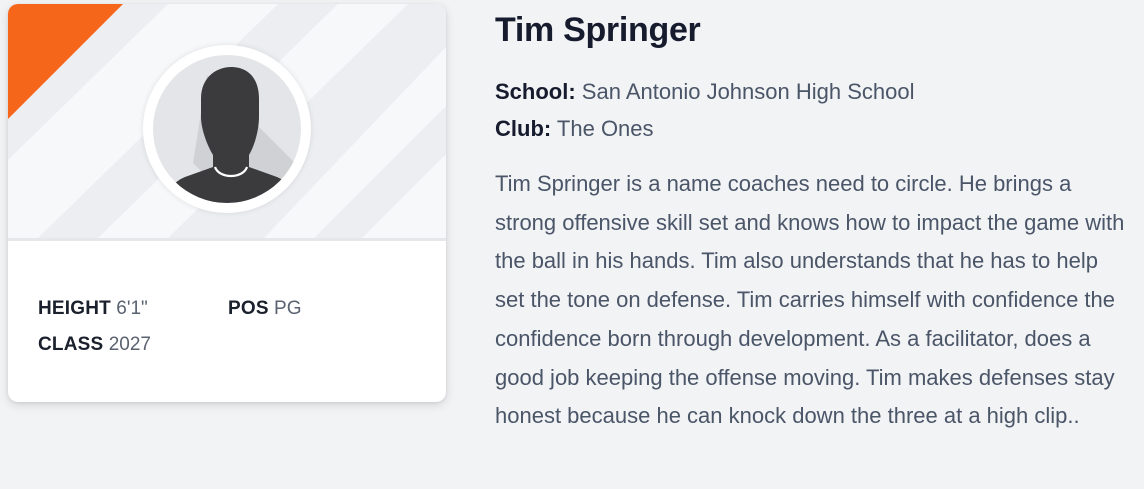 Image resolution: width=1144 pixels, height=489 pixels. What do you see at coordinates (535, 91) in the screenshot?
I see `school-label: School:` at bounding box center [535, 91].